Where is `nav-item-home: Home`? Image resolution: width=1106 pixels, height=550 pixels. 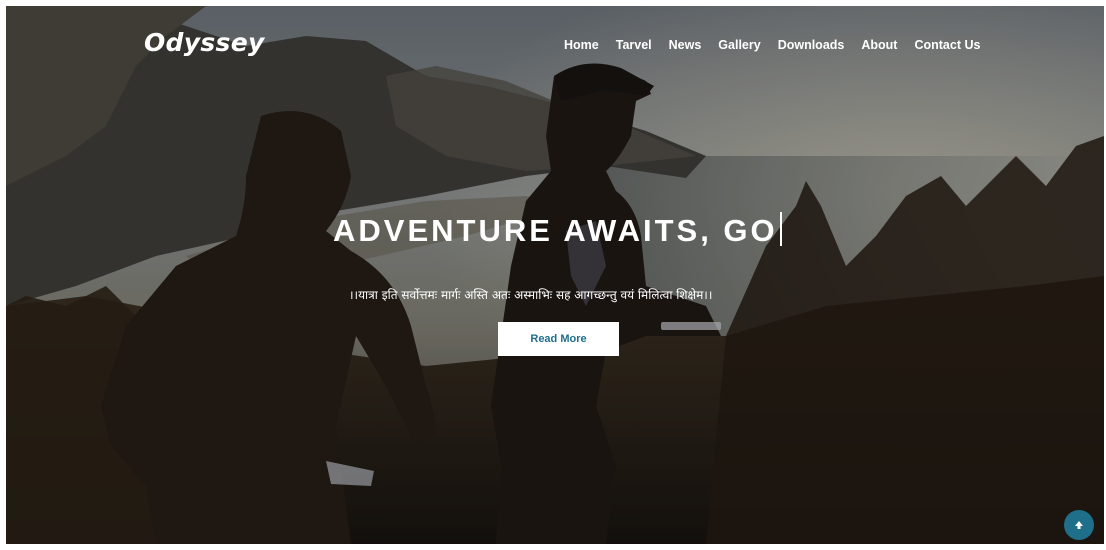 nav-item-home: Home is located at coordinates (581, 45).